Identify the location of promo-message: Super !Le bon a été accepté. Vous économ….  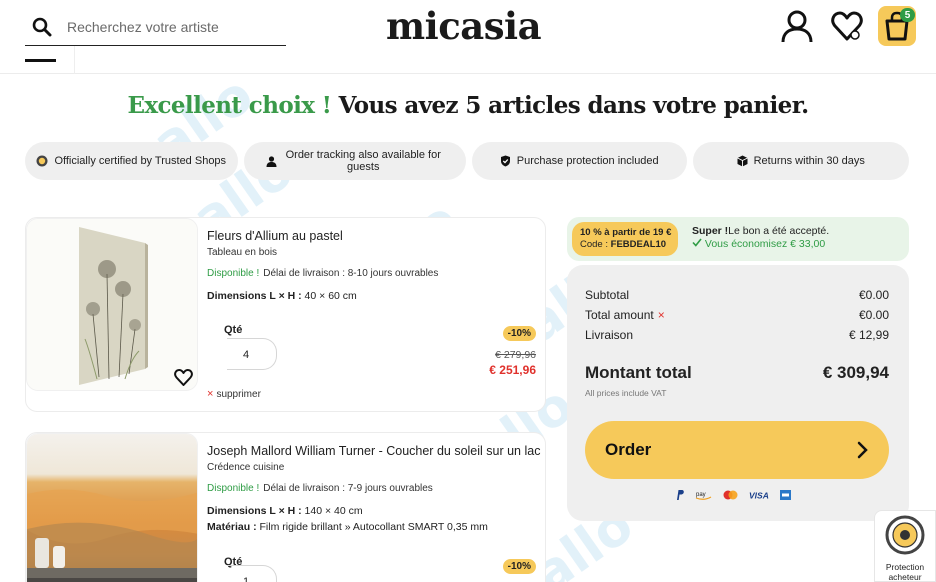
(761, 237).